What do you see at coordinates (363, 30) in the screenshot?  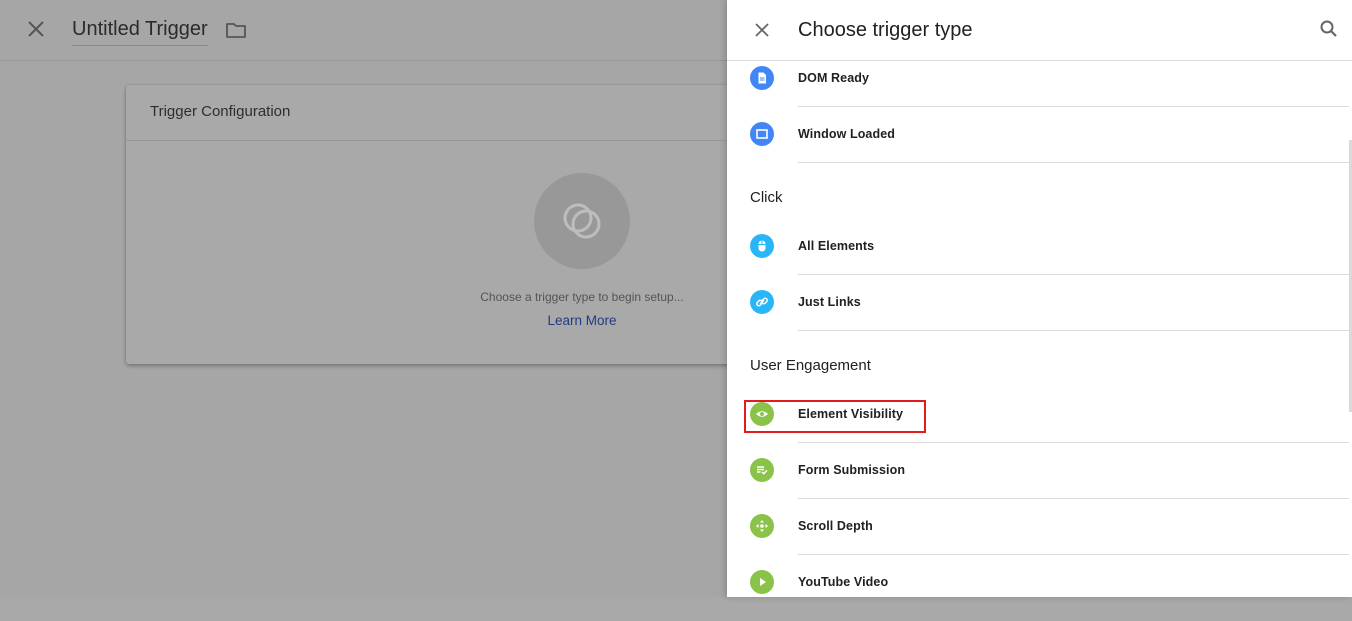 I see `trigger-editor-header: Untitled Trigger` at bounding box center [363, 30].